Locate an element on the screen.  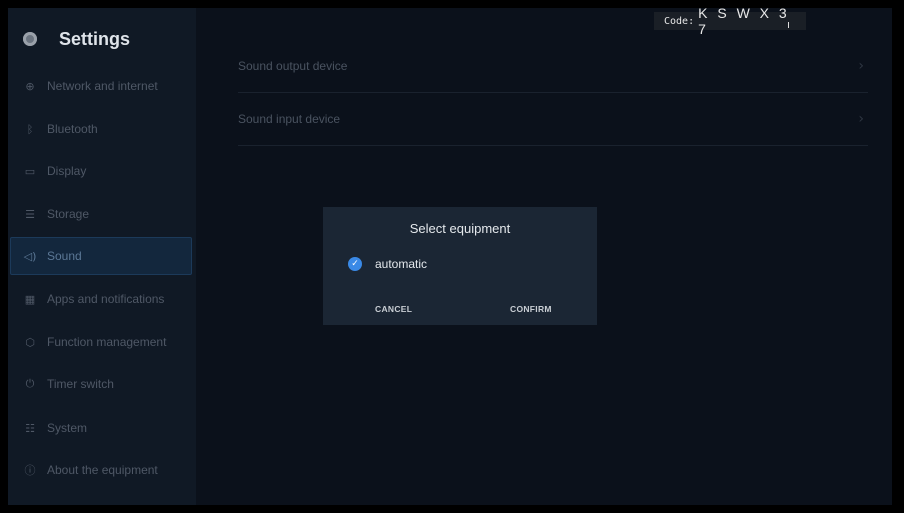
sidebar-item-label: Timer switch is located at coordinates (80, 384).